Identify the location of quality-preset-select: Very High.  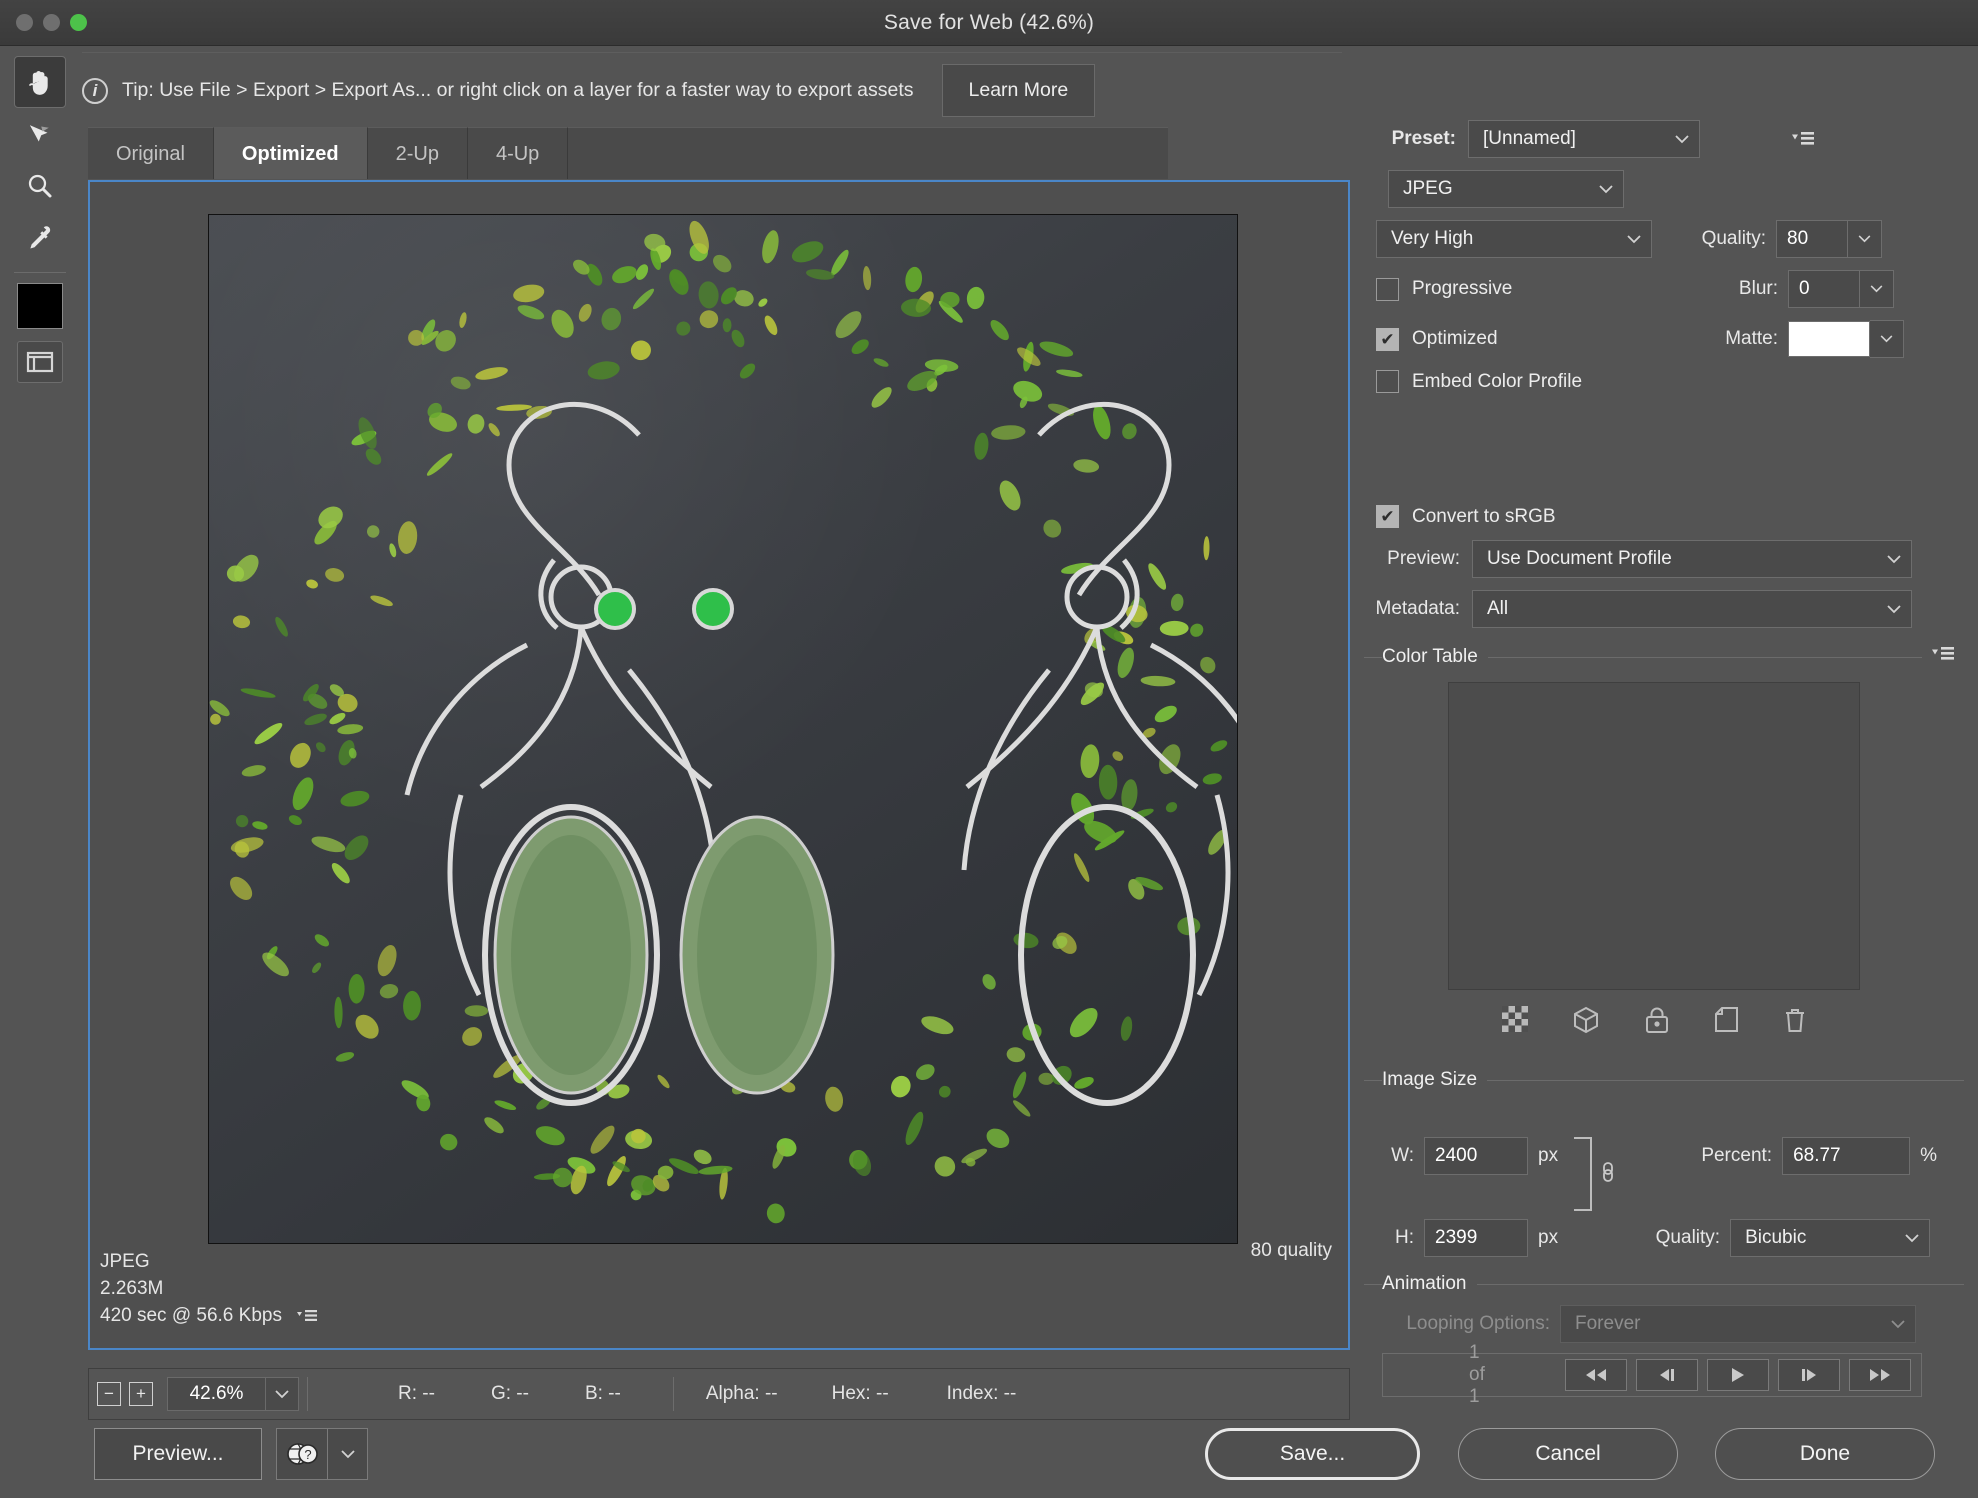
(1514, 239).